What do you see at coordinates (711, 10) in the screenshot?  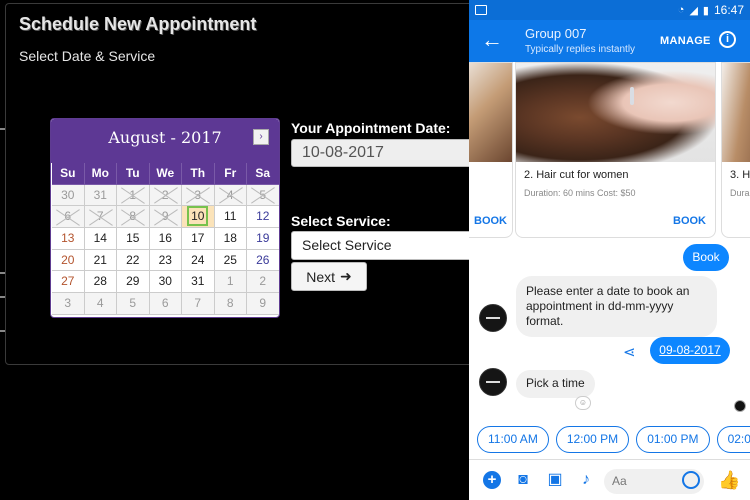 I see `status-icons: ◔ ◢ ▮ 16:47` at bounding box center [711, 10].